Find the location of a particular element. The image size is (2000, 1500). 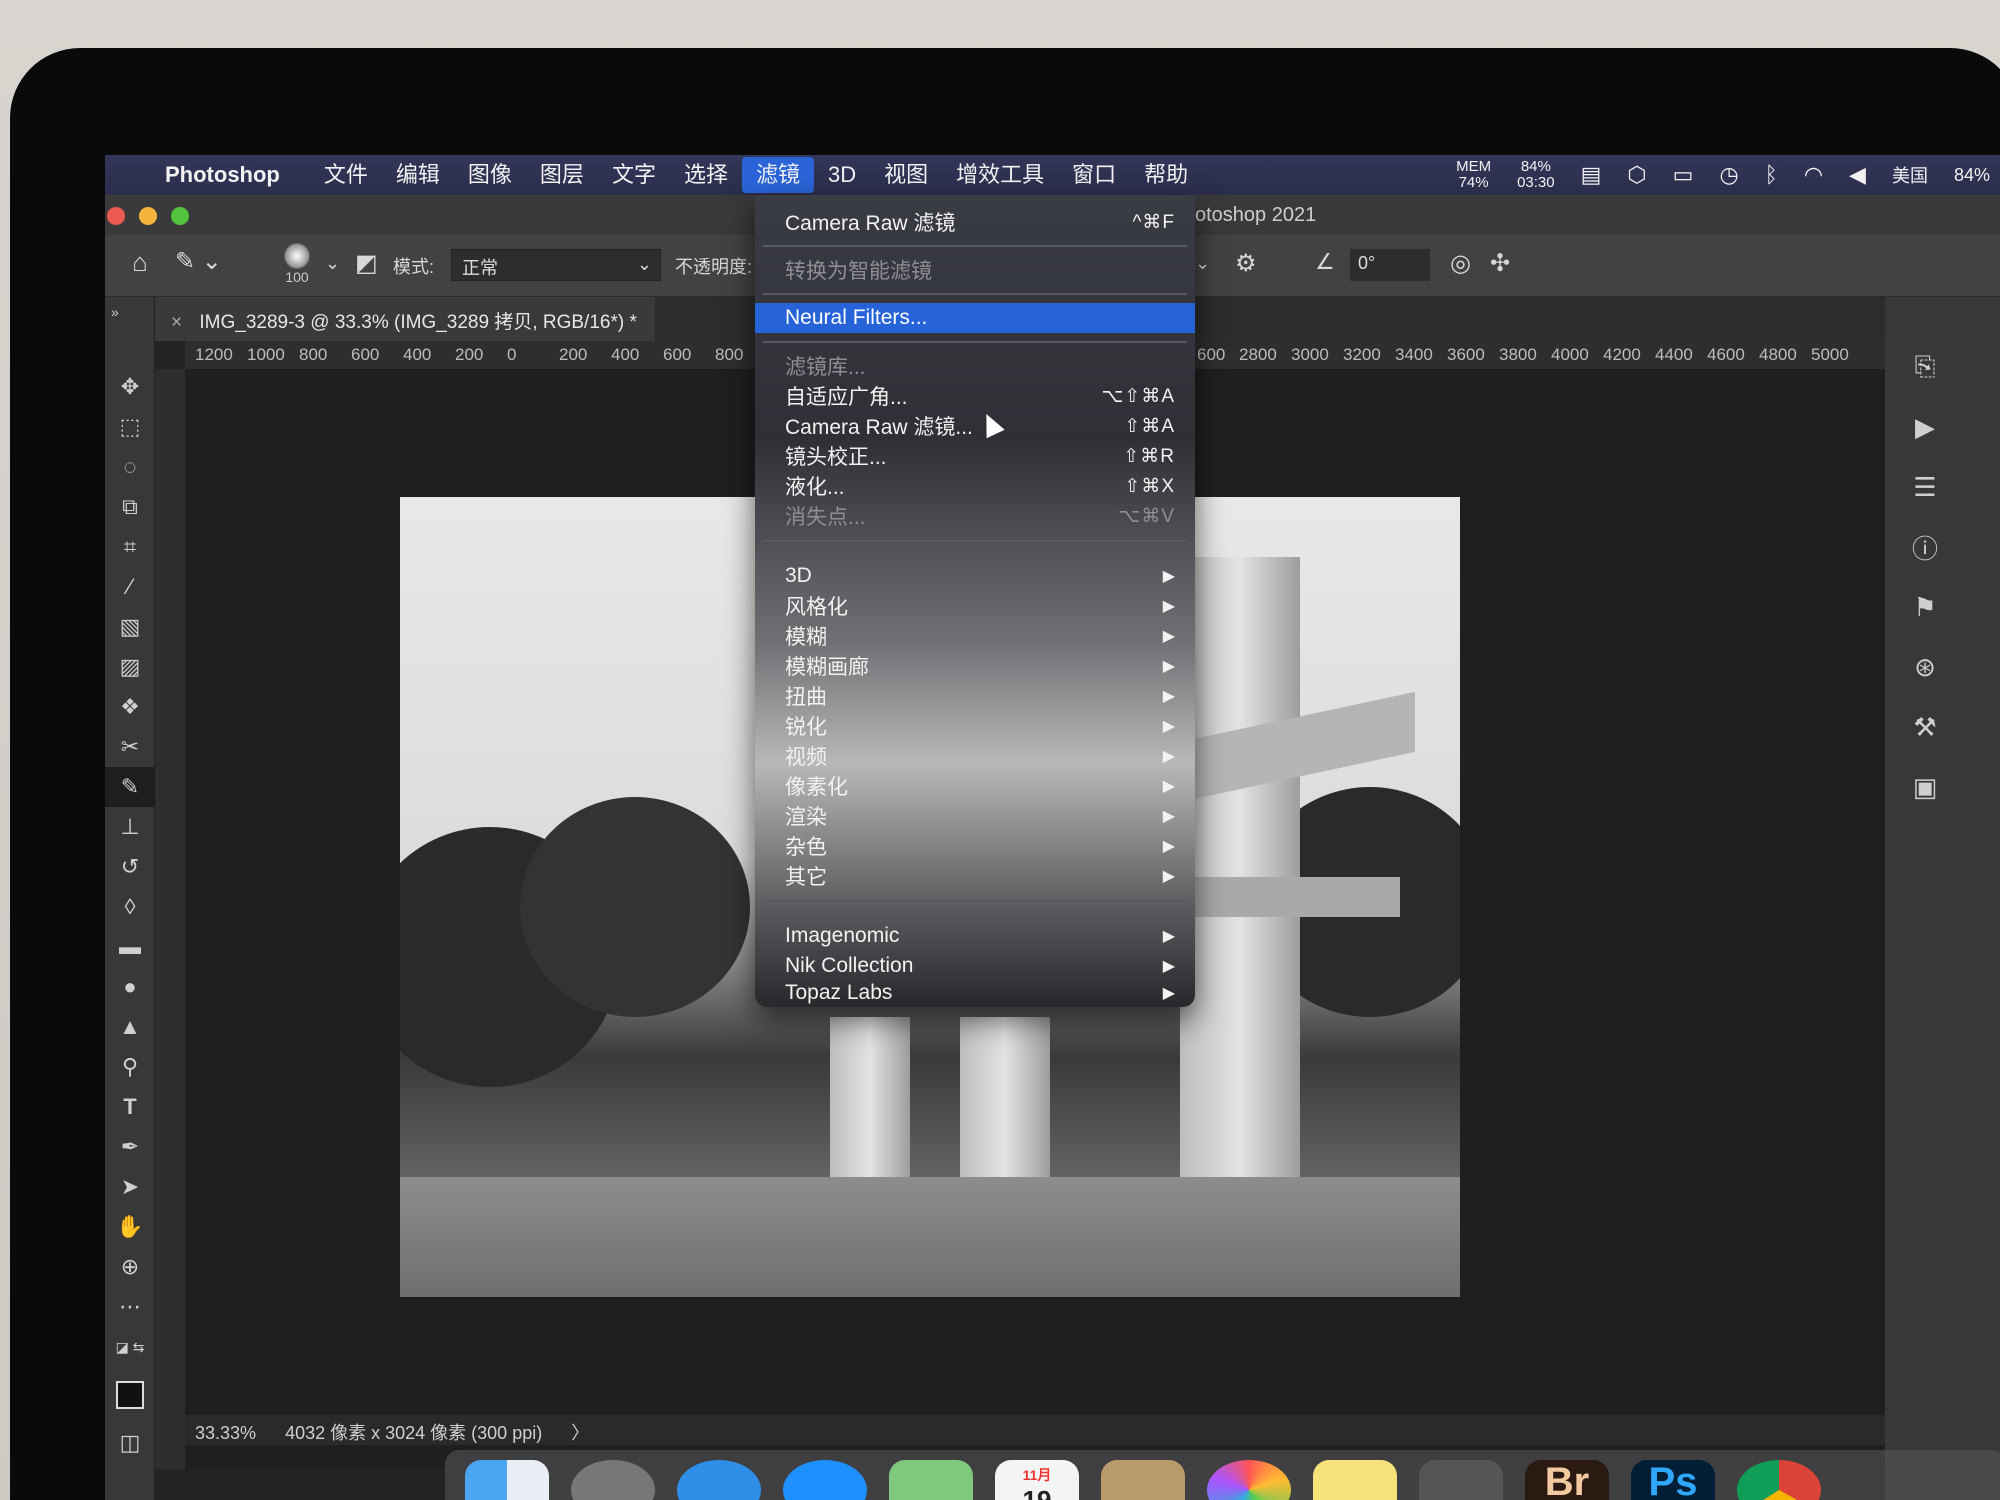

submenu-sharpen: 锐化 ▶ is located at coordinates (975, 726).